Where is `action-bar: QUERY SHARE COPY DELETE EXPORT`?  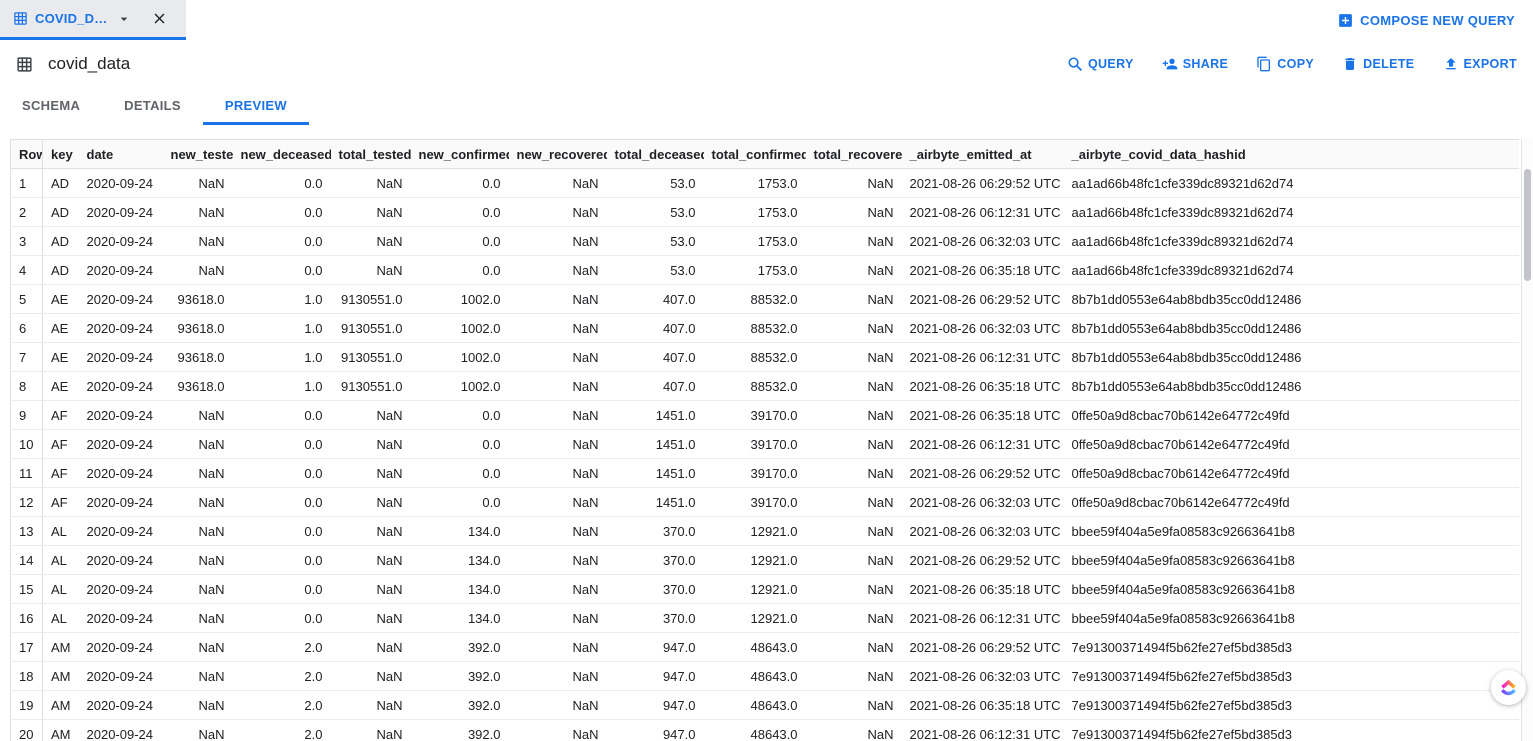
action-bar: QUERY SHARE COPY DELETE EXPORT is located at coordinates (1292, 64).